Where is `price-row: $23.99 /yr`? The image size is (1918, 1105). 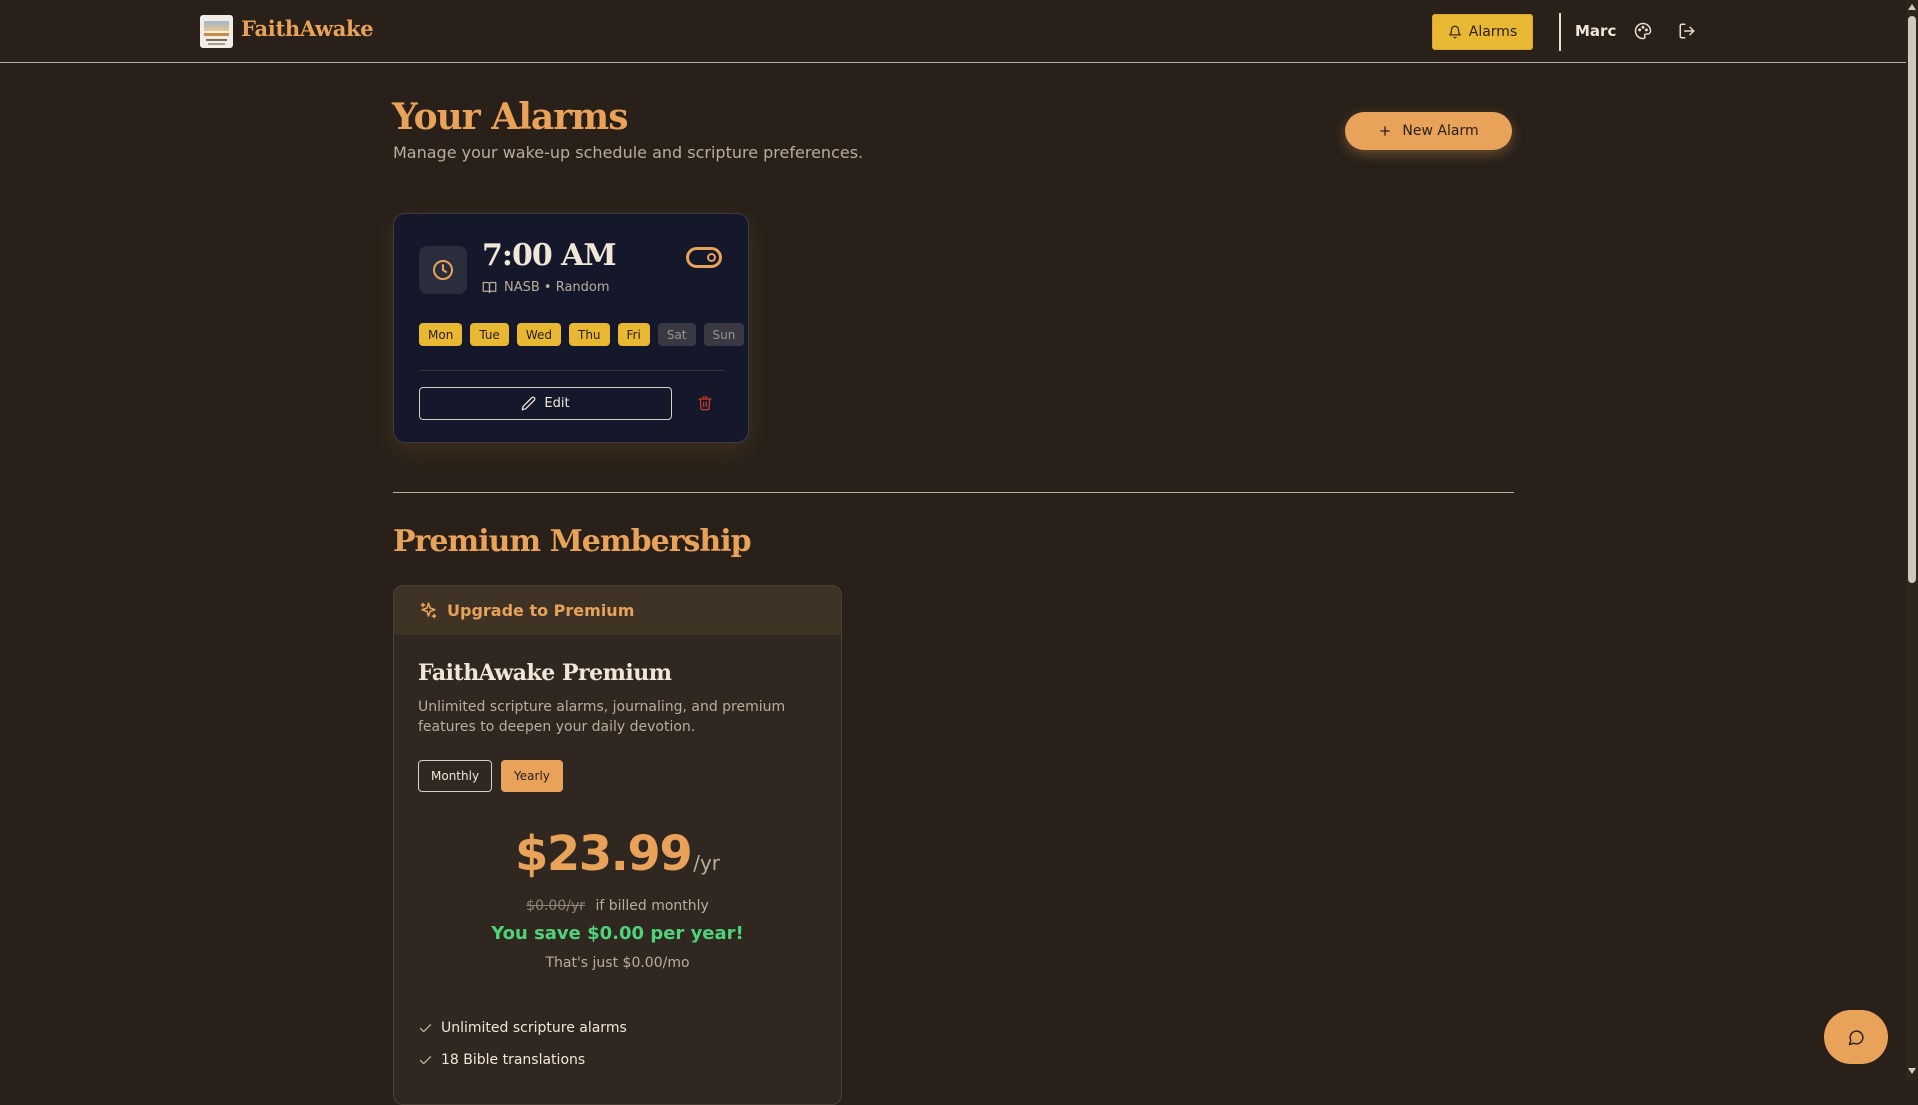
price-row: $23.99 /yr is located at coordinates (617, 854).